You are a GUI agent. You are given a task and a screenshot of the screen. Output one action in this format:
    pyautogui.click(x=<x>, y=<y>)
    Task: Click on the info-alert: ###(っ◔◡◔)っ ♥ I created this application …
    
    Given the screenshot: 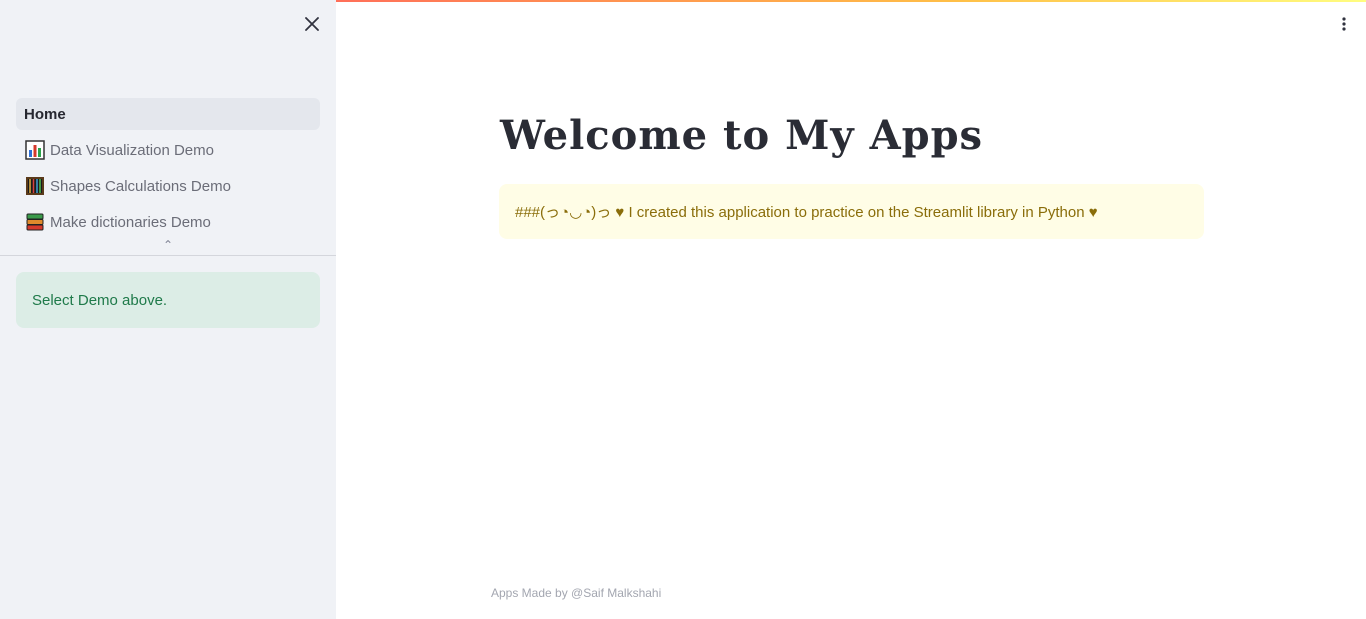 What is the action you would take?
    pyautogui.click(x=851, y=211)
    